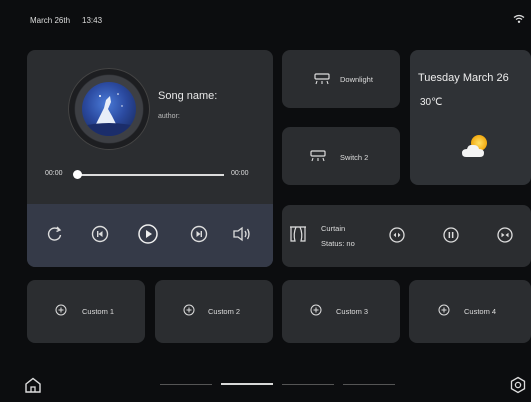 The image size is (531, 402). I want to click on custom-3-button: Custom 3, so click(341, 311).